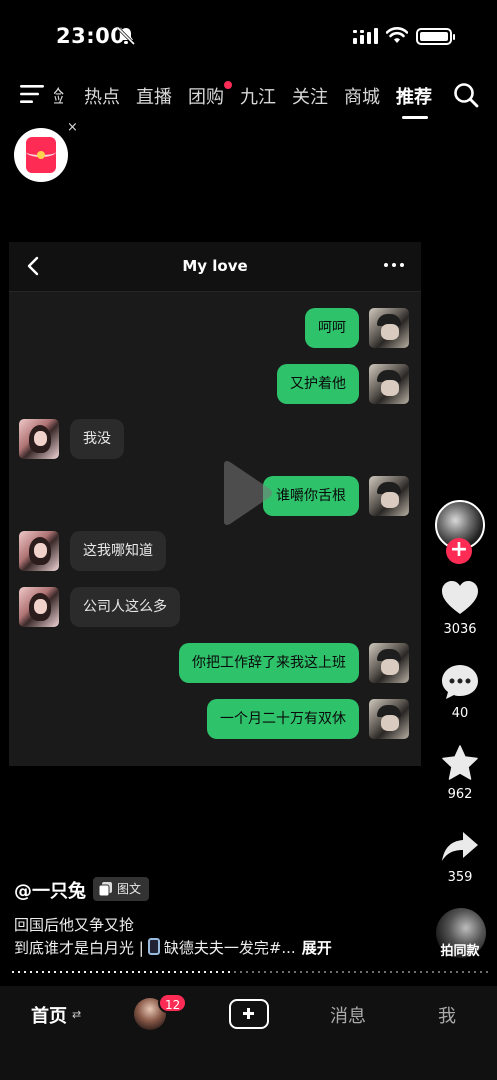 The width and height of the screenshot is (497, 1080). What do you see at coordinates (460, 629) in the screenshot?
I see `like-count: 3036` at bounding box center [460, 629].